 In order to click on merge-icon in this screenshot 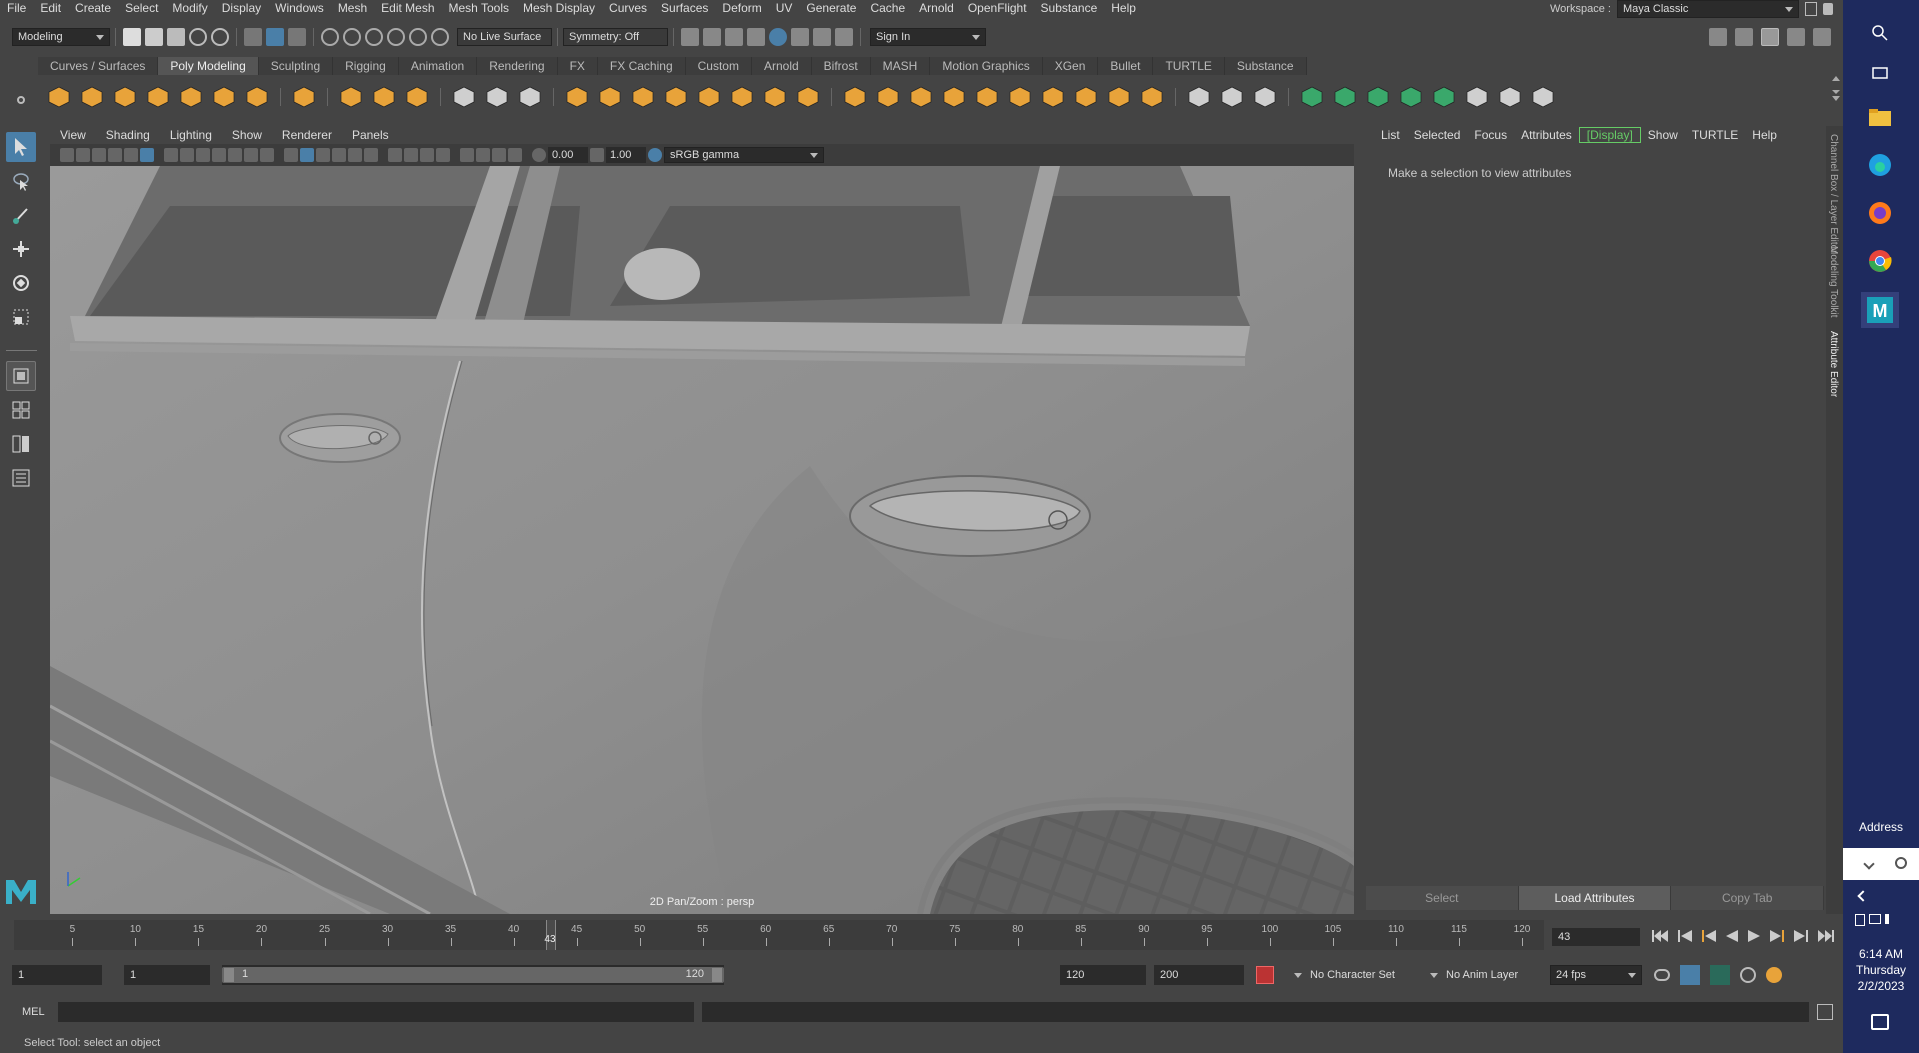, I will do `click(888, 97)`.